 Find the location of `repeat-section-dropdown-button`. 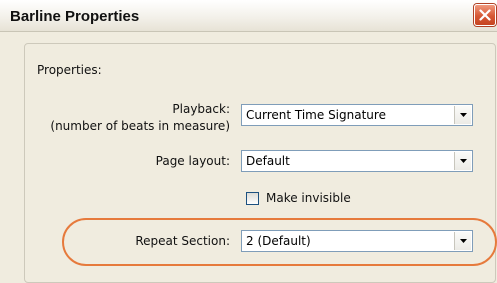

repeat-section-dropdown-button is located at coordinates (462, 241).